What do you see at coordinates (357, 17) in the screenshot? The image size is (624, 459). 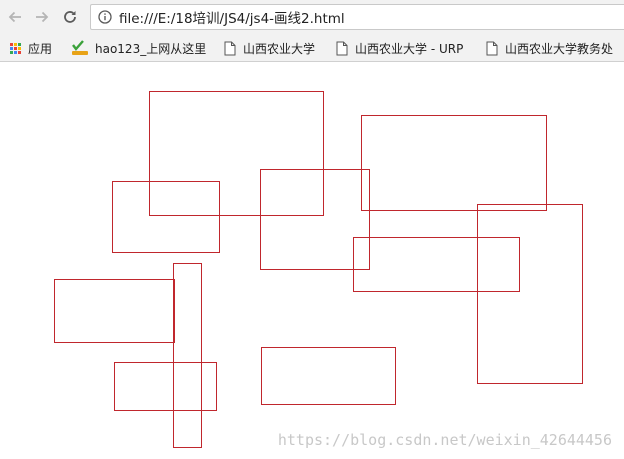 I see `address-bar: file:///E:/18培训/JS4/js4-画线2.html` at bounding box center [357, 17].